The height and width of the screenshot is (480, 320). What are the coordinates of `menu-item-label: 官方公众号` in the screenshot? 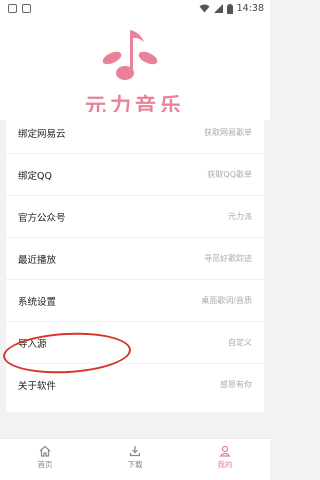 It's located at (42, 218).